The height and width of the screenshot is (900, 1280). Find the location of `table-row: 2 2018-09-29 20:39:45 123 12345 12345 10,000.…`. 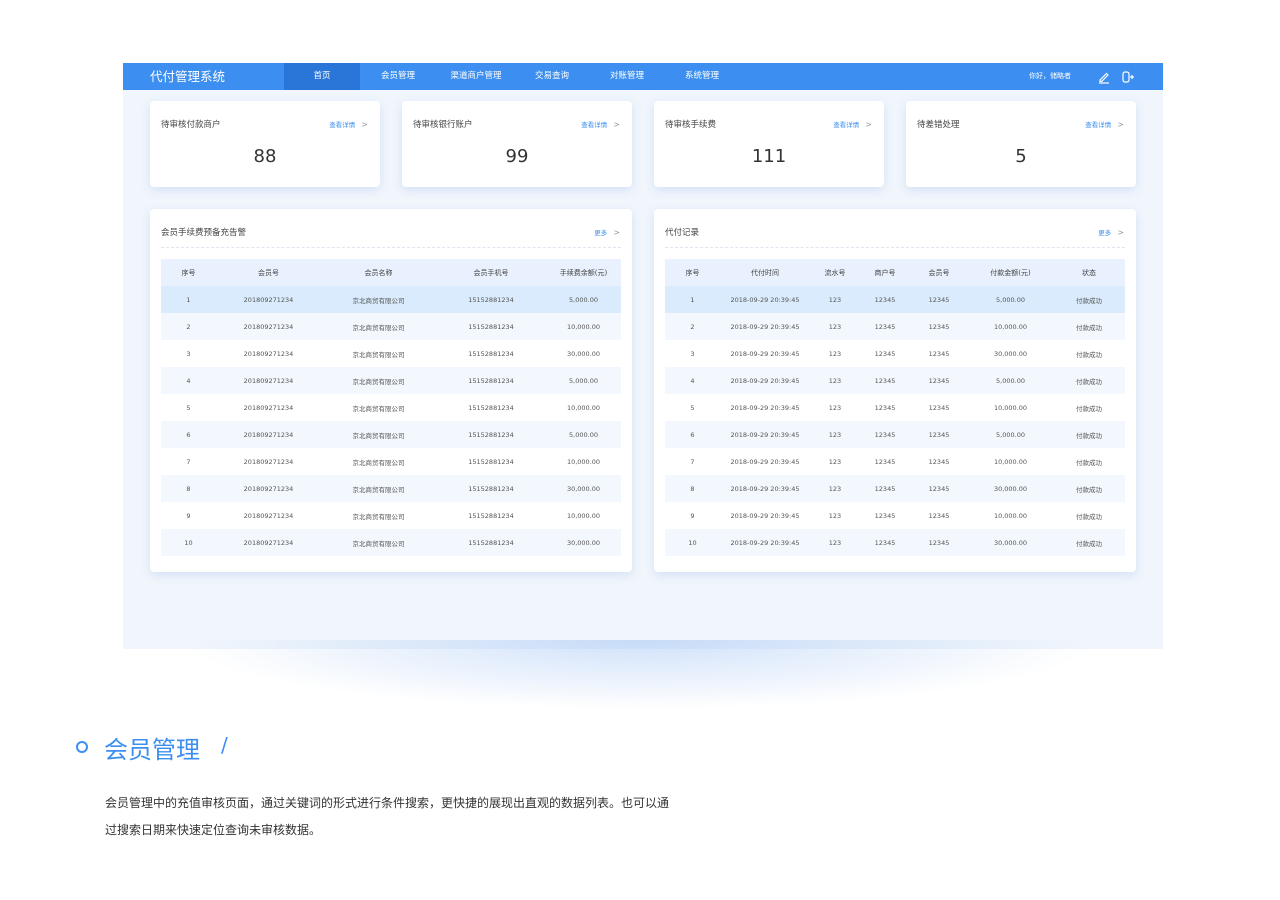

table-row: 2 2018-09-29 20:39:45 123 12345 12345 10,000.… is located at coordinates (895, 326).